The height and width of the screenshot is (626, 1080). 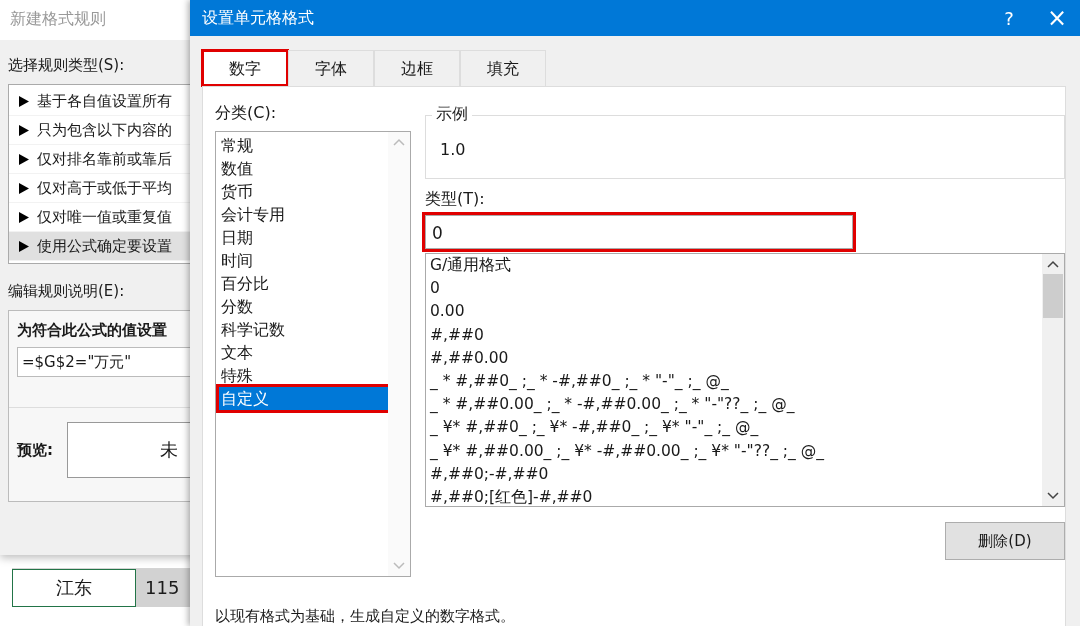 I want to click on category-item: 特殊, so click(x=303, y=375).